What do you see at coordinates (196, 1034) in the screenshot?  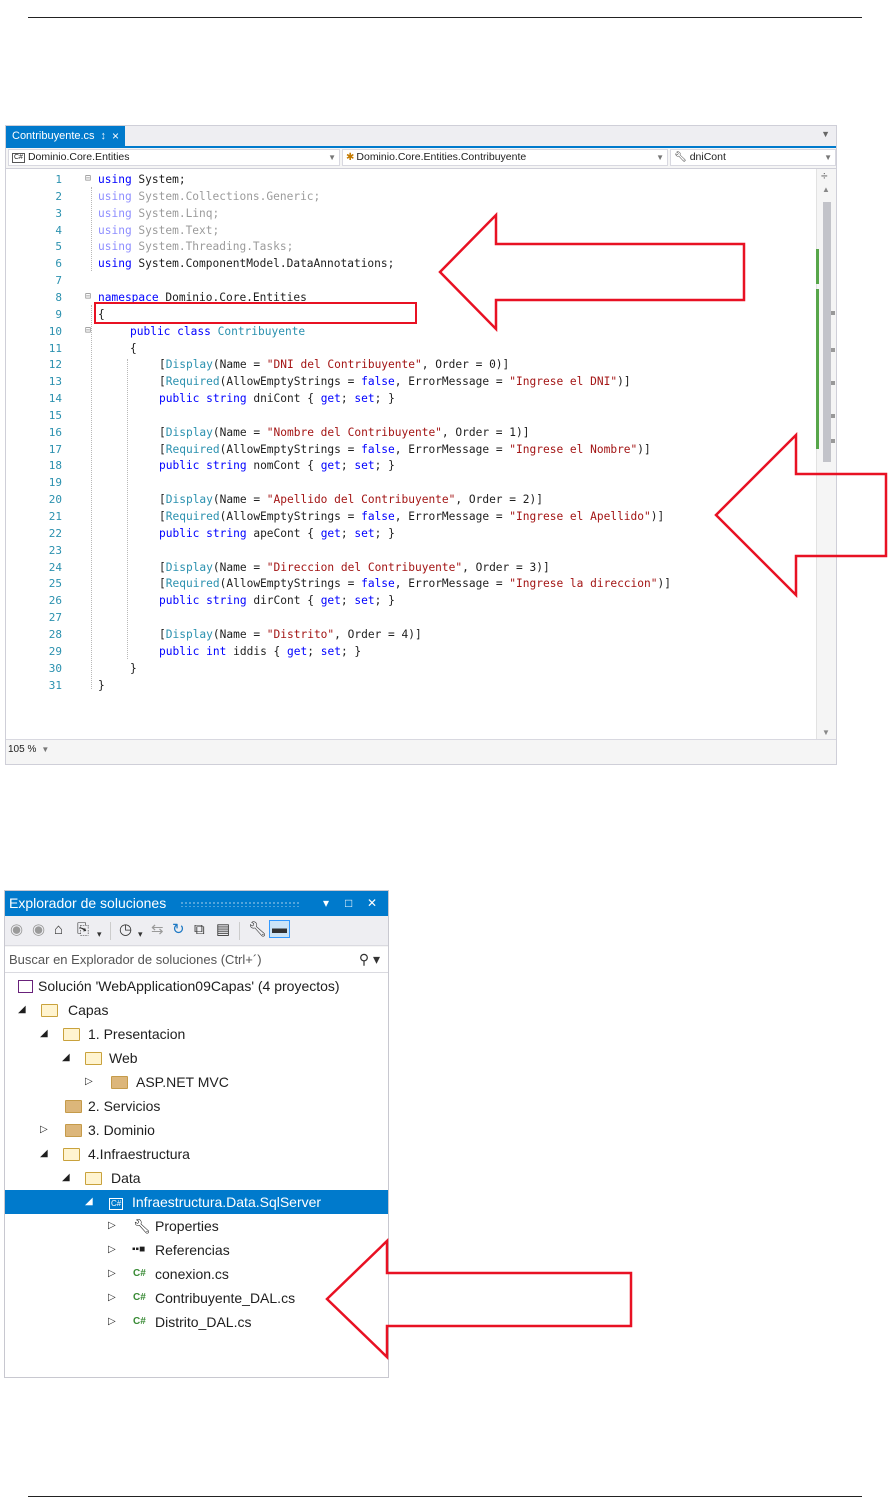 I see `tree-item-folder: ◢ 1. Presentacion` at bounding box center [196, 1034].